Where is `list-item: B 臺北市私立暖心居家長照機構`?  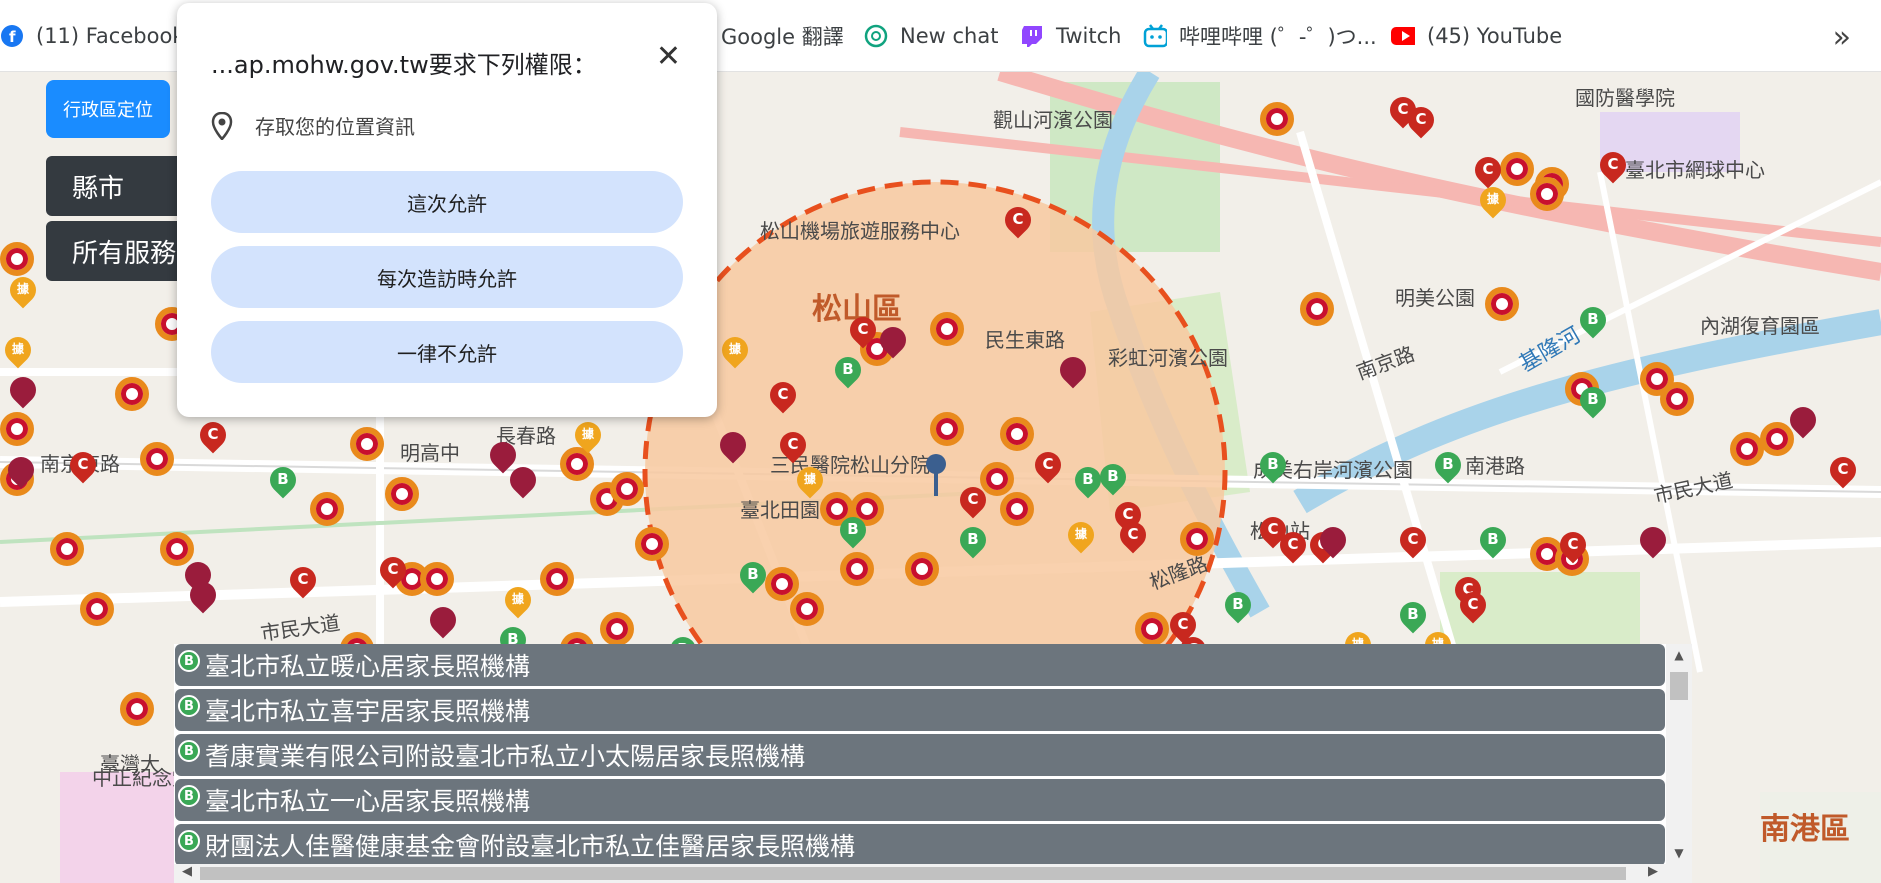
list-item: B 臺北市私立暖心居家長照機構 is located at coordinates (920, 665).